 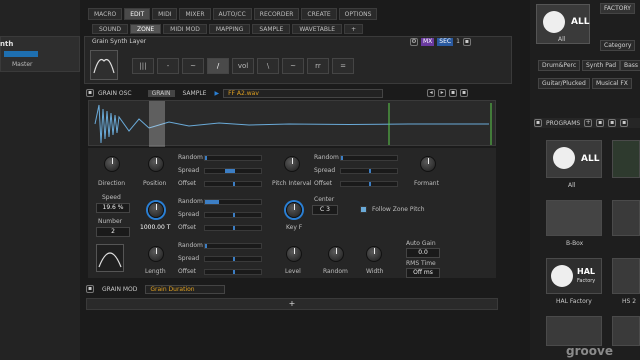 I want to click on add-tab-button: +, so click(x=354, y=29).